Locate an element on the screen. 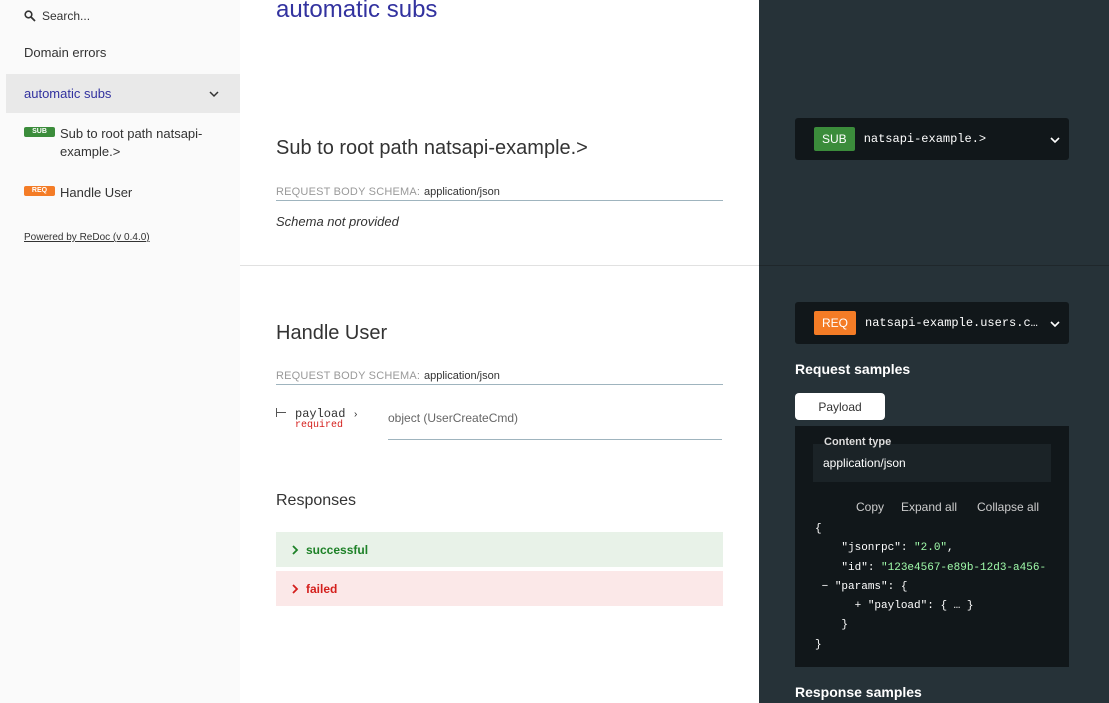  sidebar-item-domain-errors: Domain errors is located at coordinates (123, 53).